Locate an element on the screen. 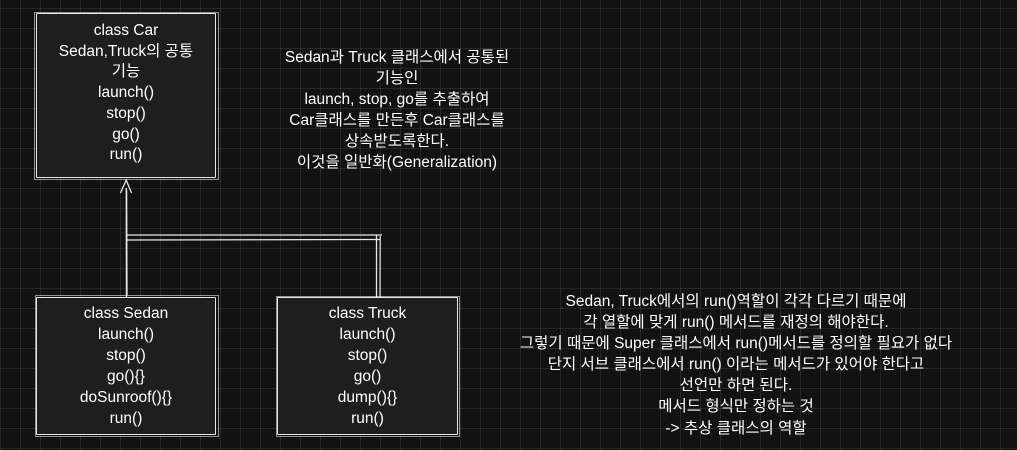 Image resolution: width=1017 pixels, height=450 pixels. class-car-line: go() is located at coordinates (126, 134).